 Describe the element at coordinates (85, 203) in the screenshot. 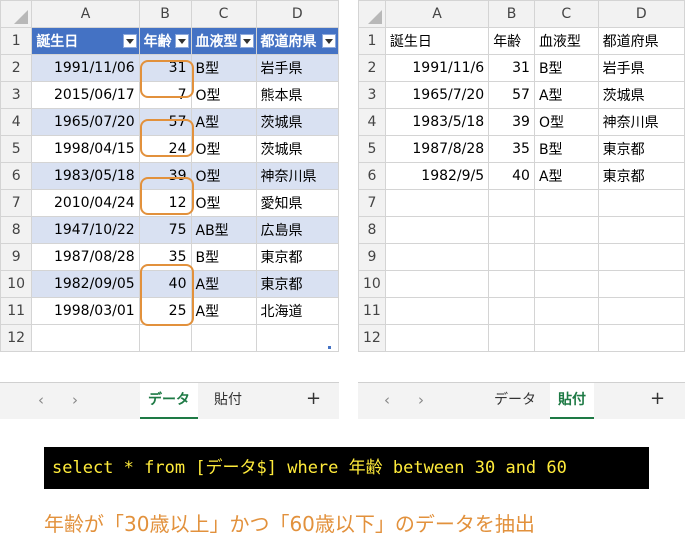

I see `birth-date-cell: 2010/04/24` at that location.